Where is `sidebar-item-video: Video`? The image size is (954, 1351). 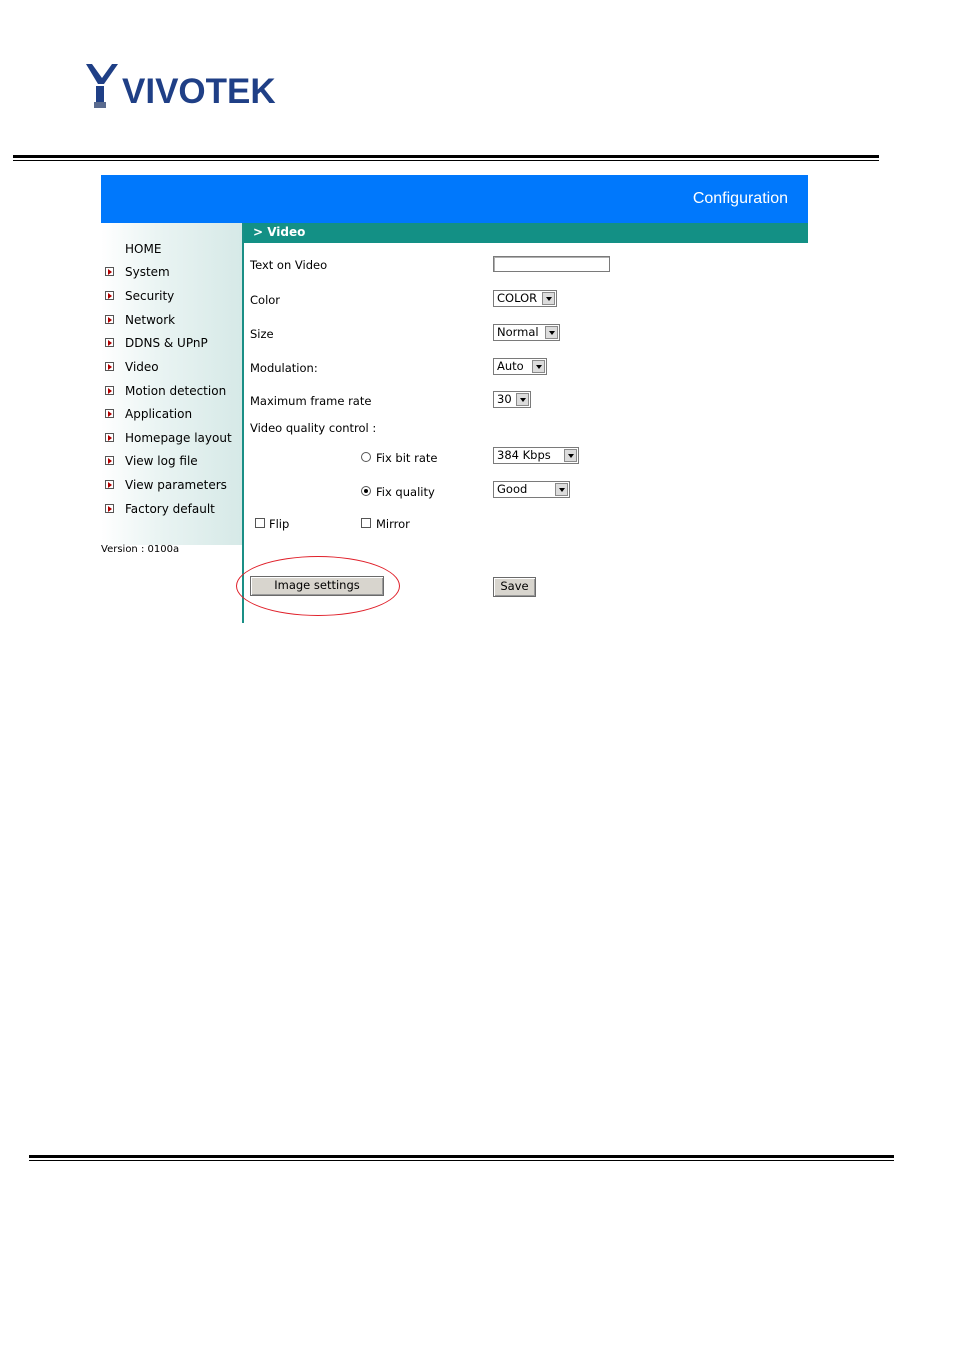 sidebar-item-video: Video is located at coordinates (171, 367).